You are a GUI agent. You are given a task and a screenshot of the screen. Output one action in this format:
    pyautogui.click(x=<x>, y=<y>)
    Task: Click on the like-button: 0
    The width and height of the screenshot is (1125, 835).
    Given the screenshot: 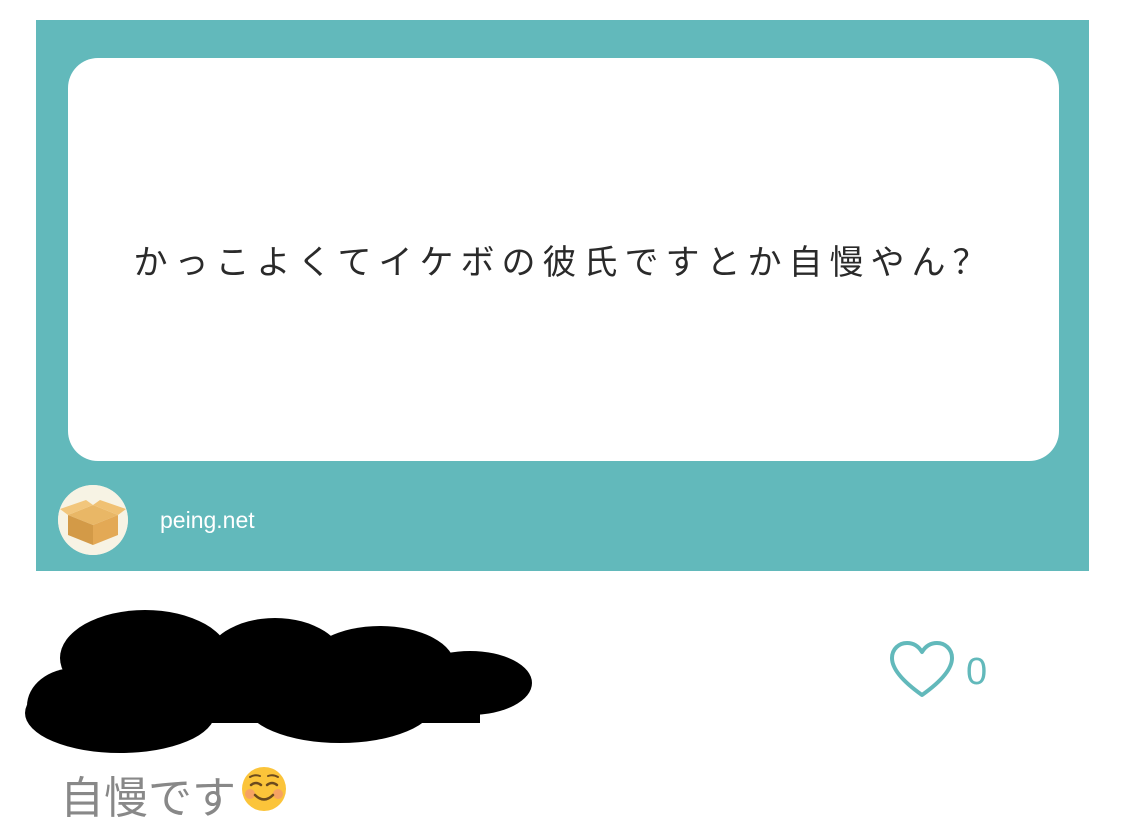 What is the action you would take?
    pyautogui.click(x=937, y=672)
    